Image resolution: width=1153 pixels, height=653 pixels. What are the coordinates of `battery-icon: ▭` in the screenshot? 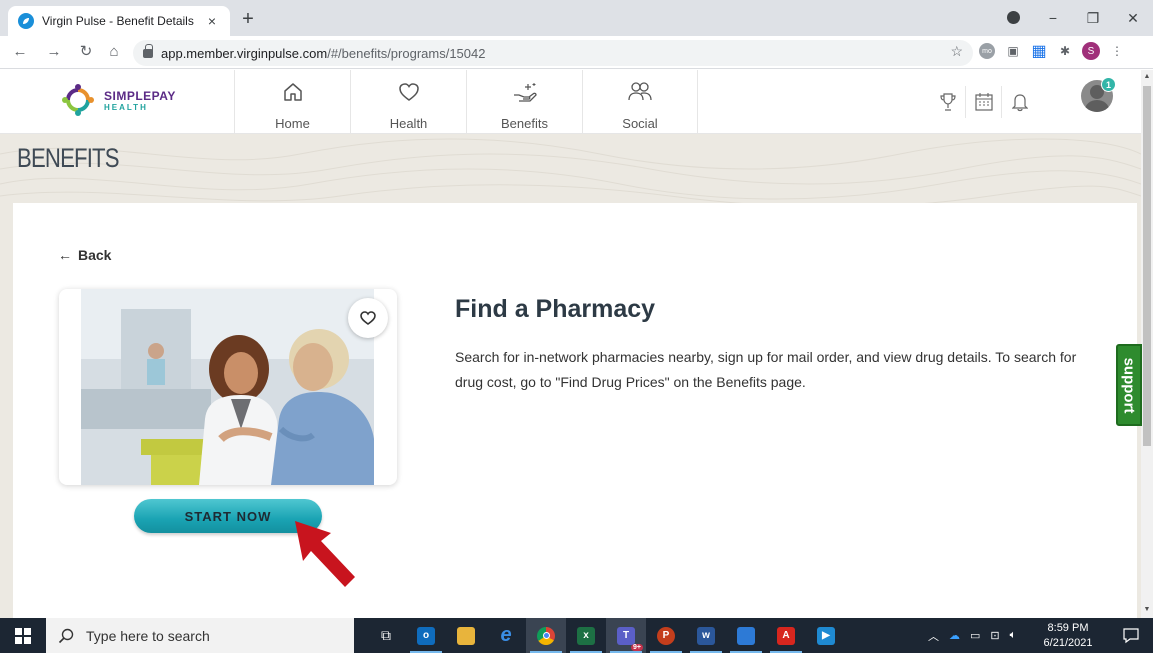 It's located at (975, 635).